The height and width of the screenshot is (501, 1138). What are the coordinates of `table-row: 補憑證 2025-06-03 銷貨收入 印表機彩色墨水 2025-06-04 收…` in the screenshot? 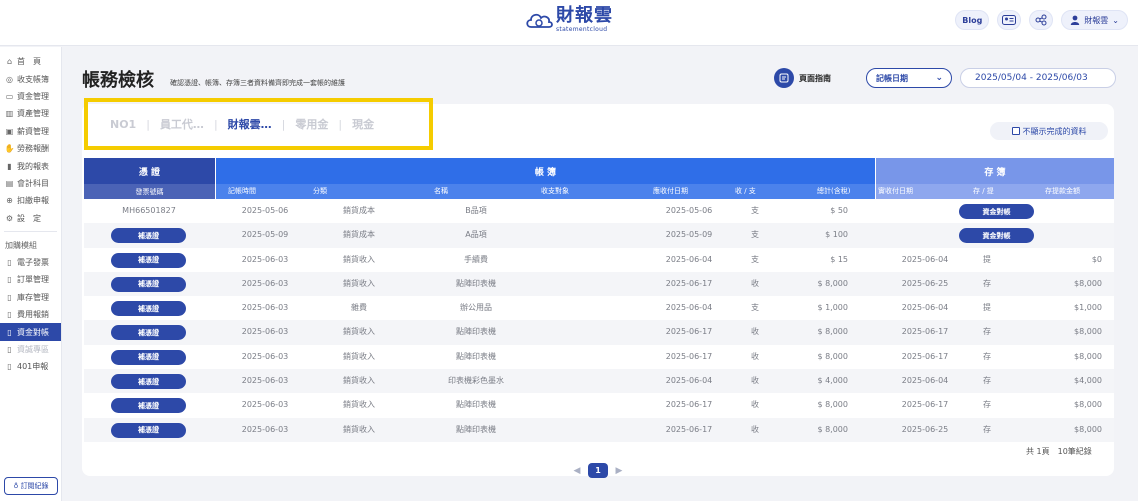 It's located at (599, 381).